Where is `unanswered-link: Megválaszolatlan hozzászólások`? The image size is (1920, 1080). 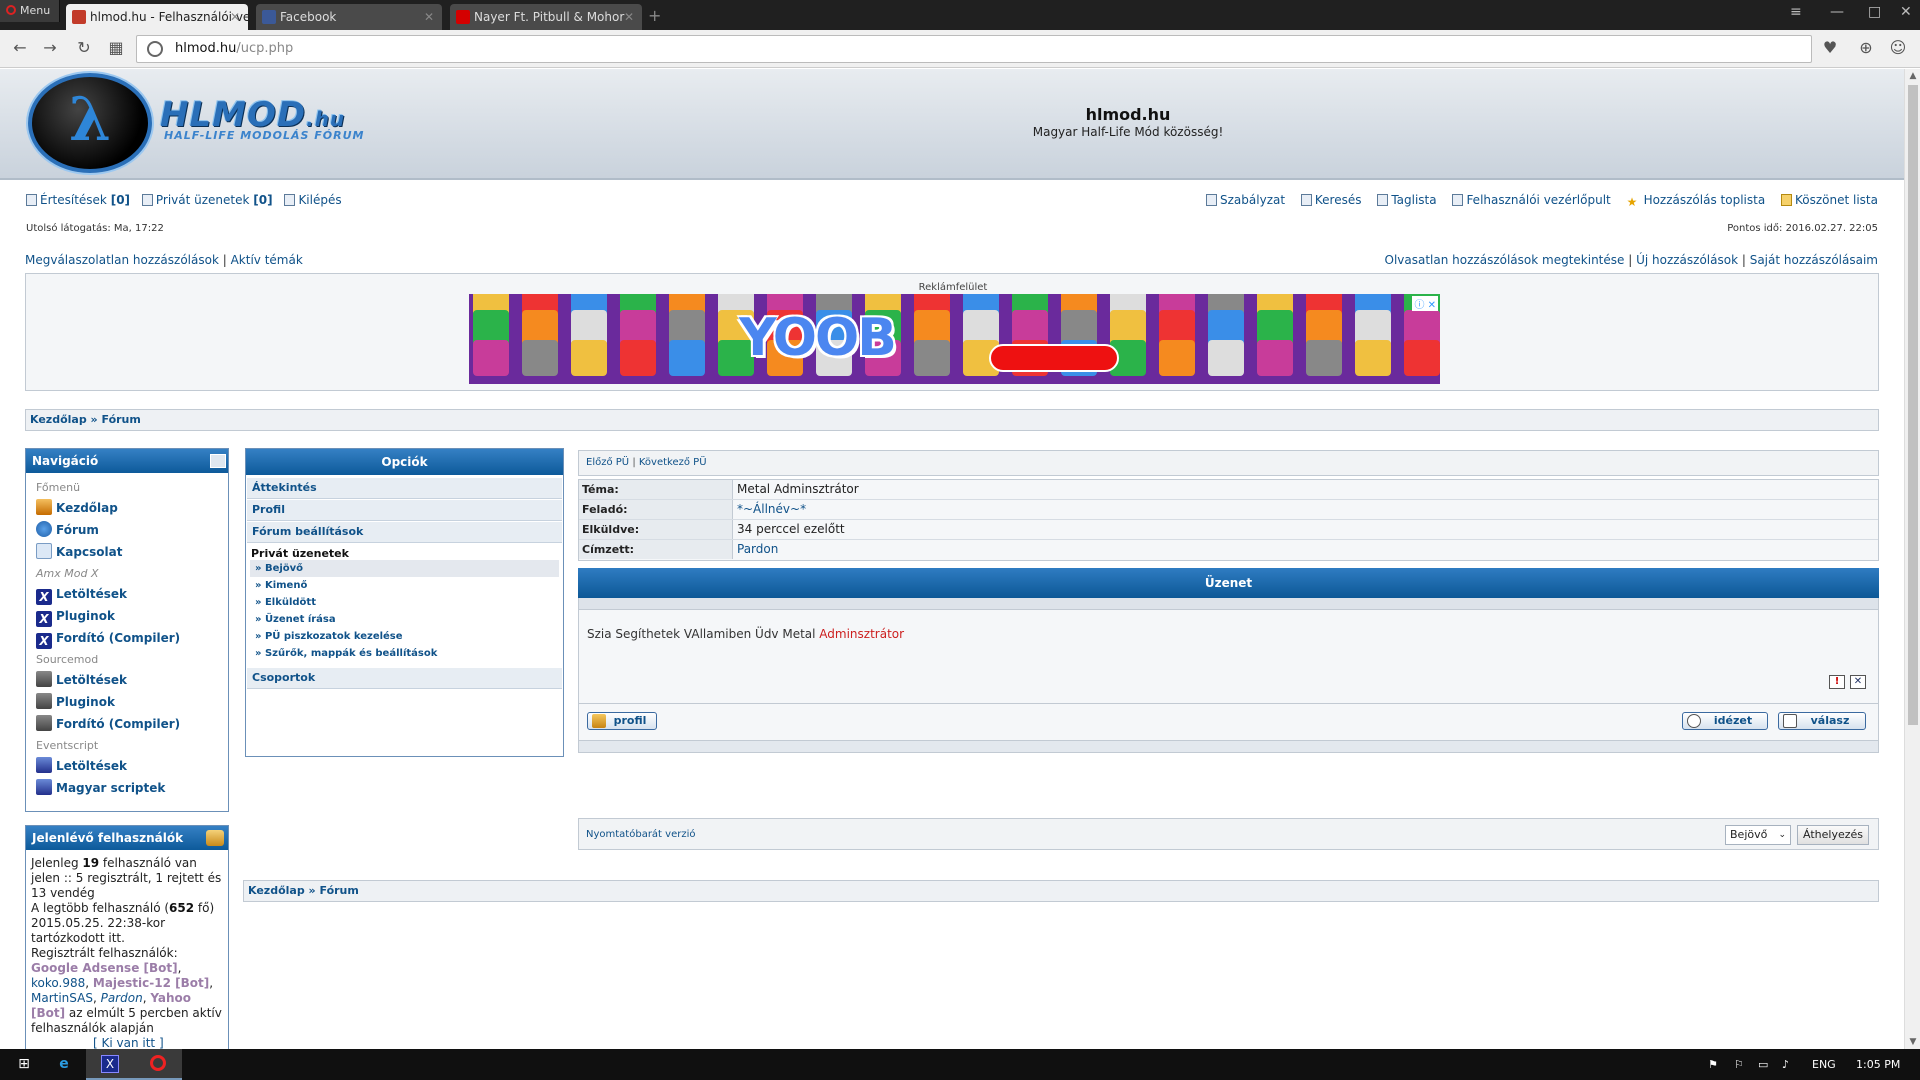
unanswered-link: Megválaszolatlan hozzászólások is located at coordinates (122, 260).